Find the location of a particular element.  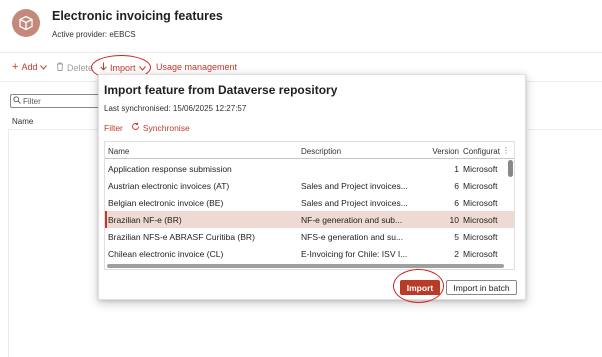

cell-version: 10 is located at coordinates (454, 220).